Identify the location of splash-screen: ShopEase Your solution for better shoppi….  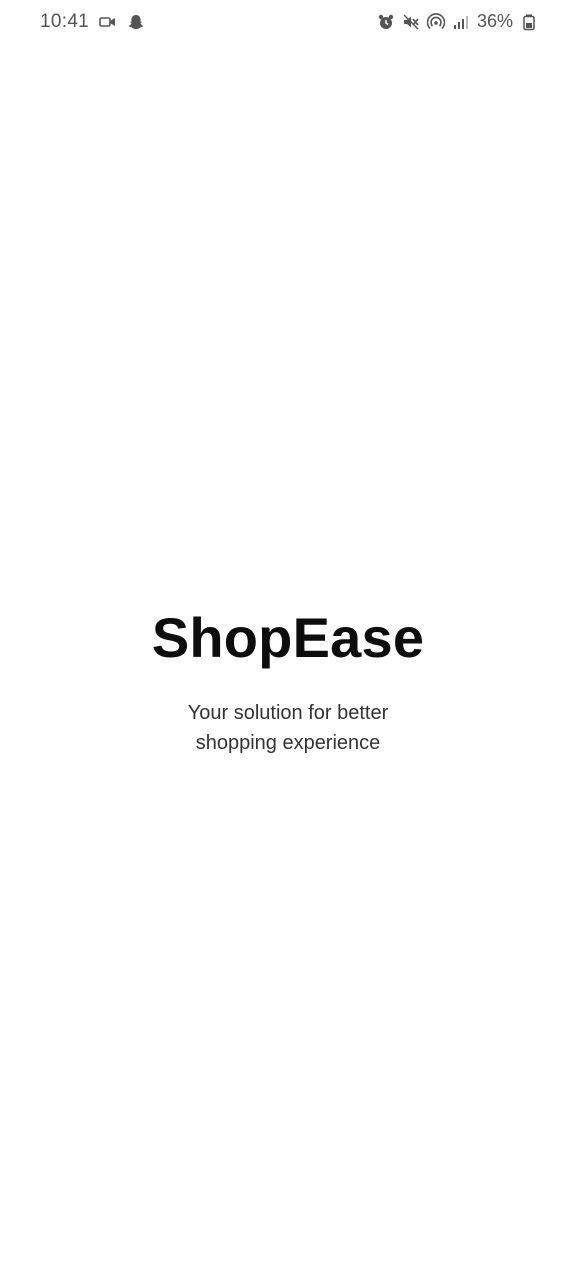
(288, 680).